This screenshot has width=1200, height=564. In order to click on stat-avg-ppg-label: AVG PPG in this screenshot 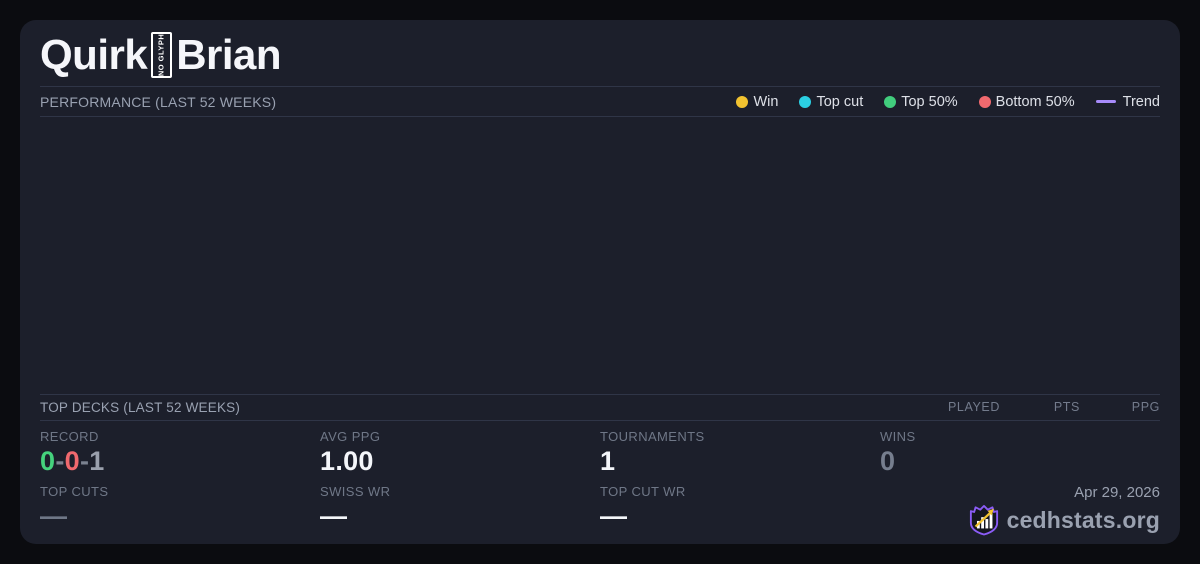, I will do `click(350, 436)`.